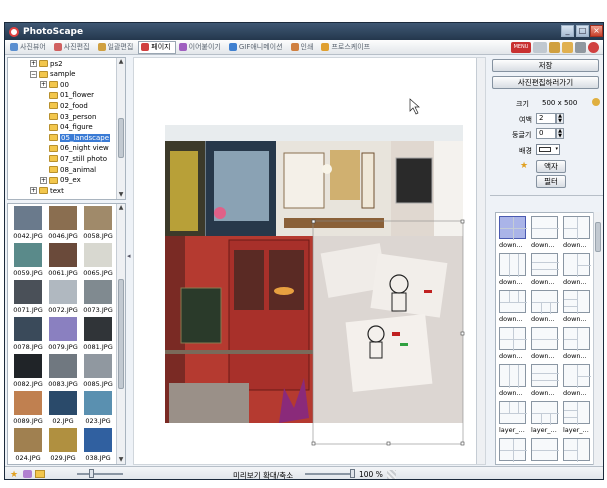  I want to click on thumbnail-item: 023.JPG, so click(98, 409).